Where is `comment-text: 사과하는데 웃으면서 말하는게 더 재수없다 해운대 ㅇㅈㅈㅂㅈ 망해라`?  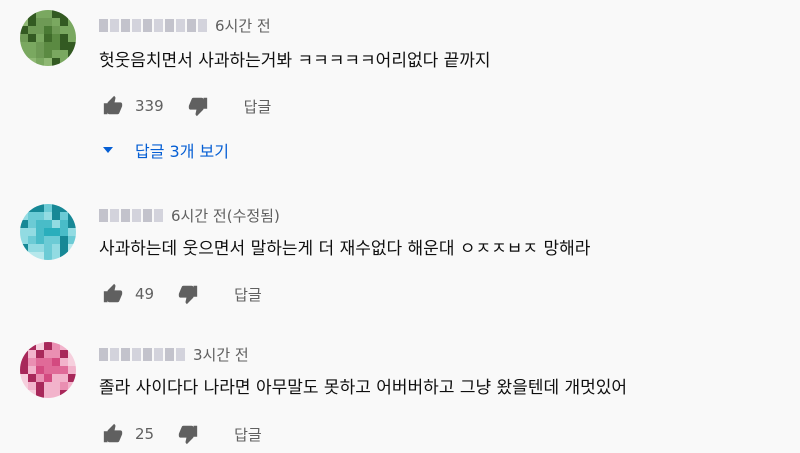 comment-text: 사과하는데 웃으면서 말하는게 더 재수없다 해운대 ㅇㅈㅈㅂㅈ 망해라 is located at coordinates (345, 249).